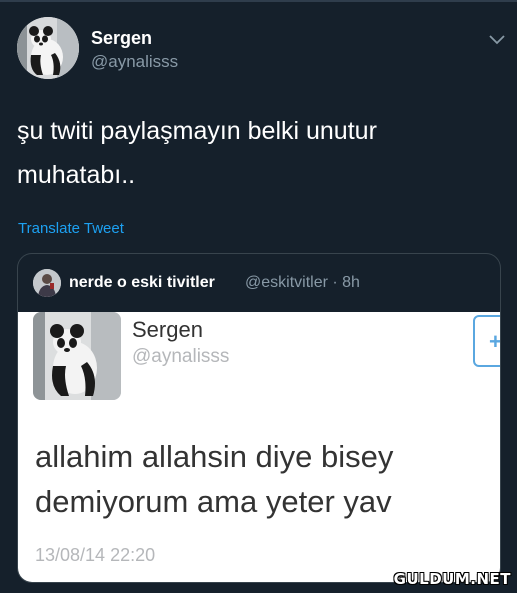 Image resolution: width=517 pixels, height=593 pixels. What do you see at coordinates (258, 1) in the screenshot?
I see `top-divider` at bounding box center [258, 1].